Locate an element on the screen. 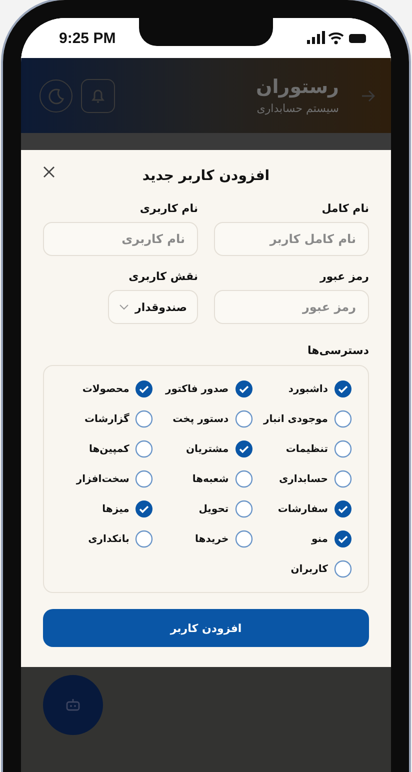 The width and height of the screenshot is (412, 772). permission-label: سفارشات is located at coordinates (303, 509).